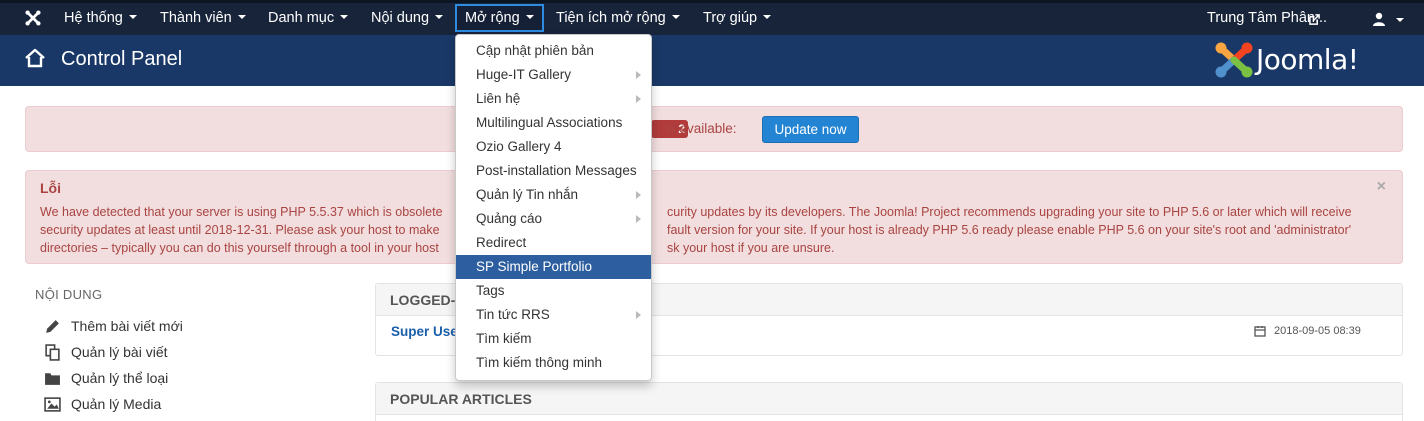  I want to click on nav-label: Danh mục, so click(301, 18).